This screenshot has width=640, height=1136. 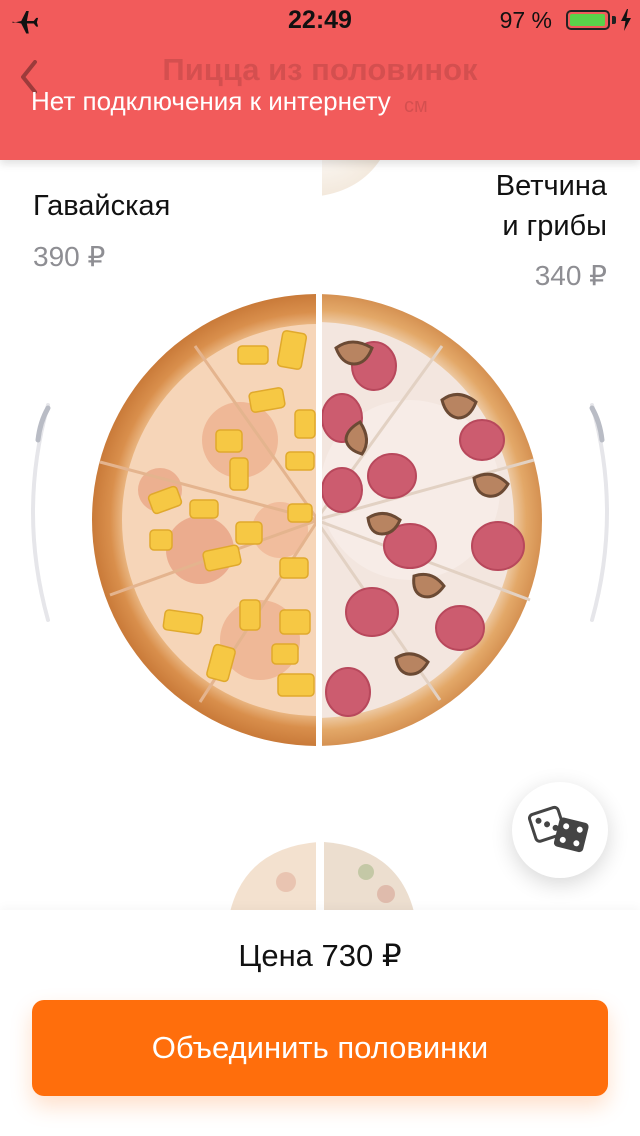 I want to click on left-half-name: Гавайская, so click(x=102, y=206).